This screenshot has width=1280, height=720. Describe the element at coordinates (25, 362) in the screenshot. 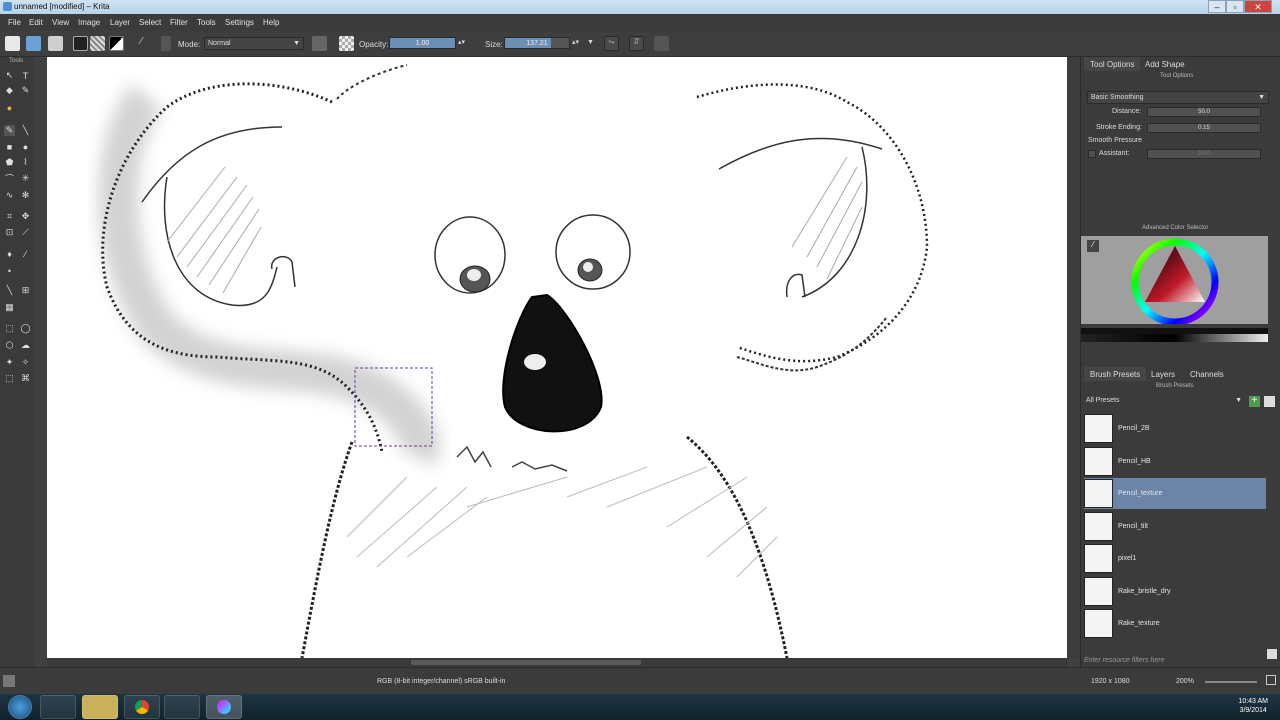

I see `similar-select-icon: ✧` at that location.